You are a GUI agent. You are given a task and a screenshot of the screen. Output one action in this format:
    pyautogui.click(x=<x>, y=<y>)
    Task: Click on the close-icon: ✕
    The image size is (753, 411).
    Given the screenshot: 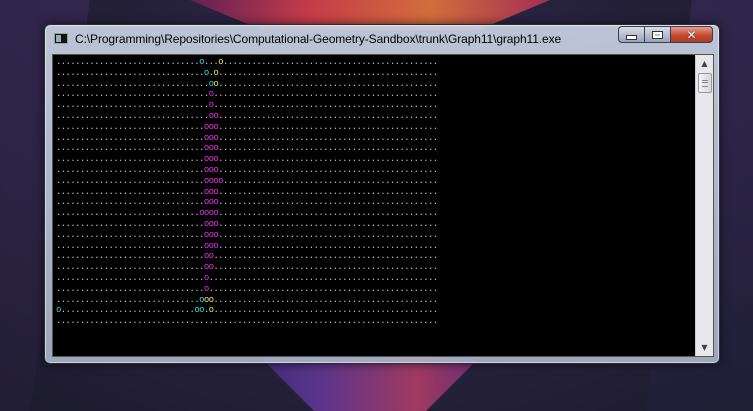 What is the action you would take?
    pyautogui.click(x=691, y=34)
    